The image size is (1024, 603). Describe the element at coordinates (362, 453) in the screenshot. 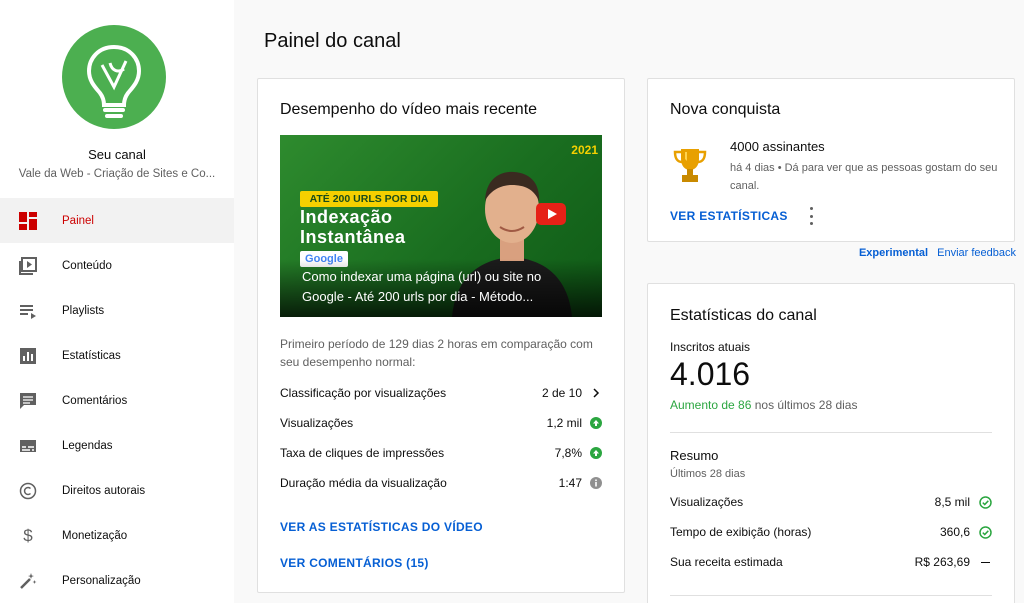

I see `perf-label: Taxa de cliques de impressões` at that location.